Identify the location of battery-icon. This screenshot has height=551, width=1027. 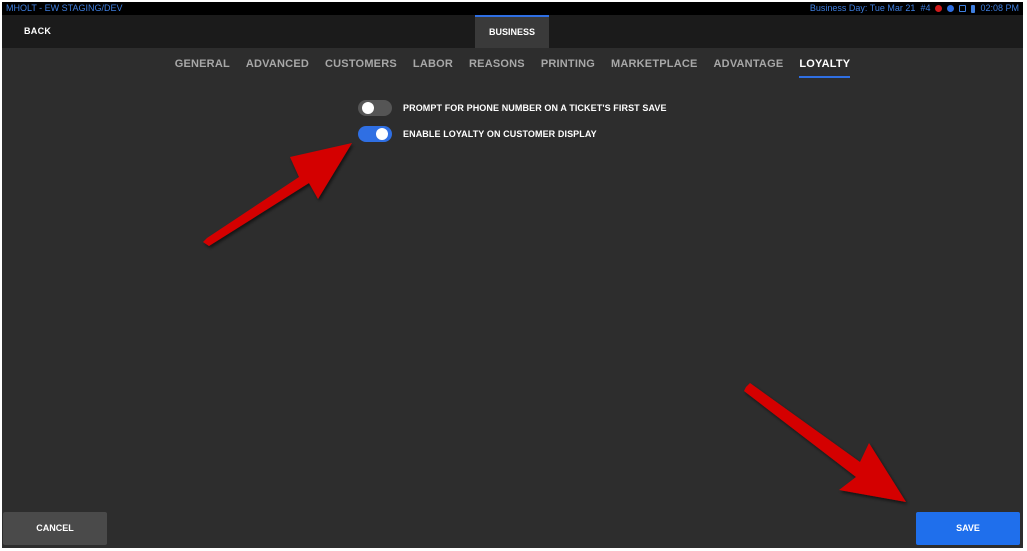
(973, 8).